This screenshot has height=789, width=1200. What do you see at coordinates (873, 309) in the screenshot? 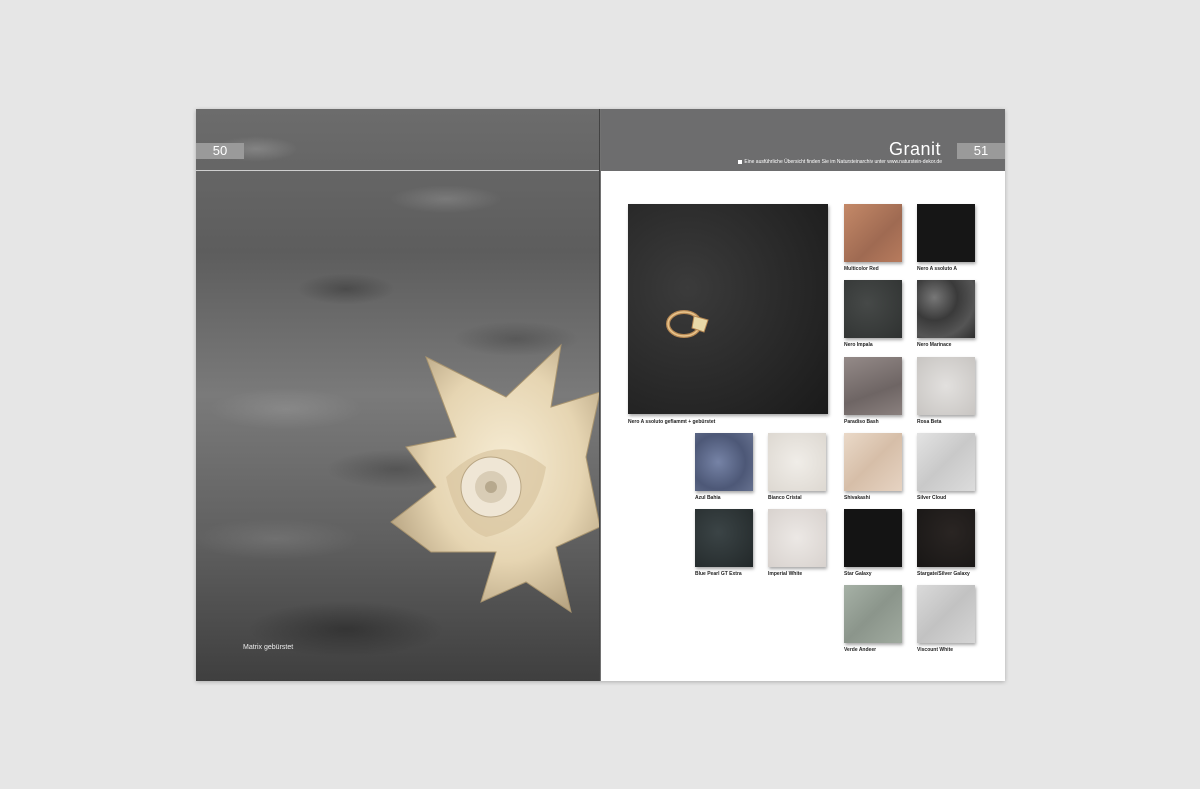
I see `swatch-nero-impala` at bounding box center [873, 309].